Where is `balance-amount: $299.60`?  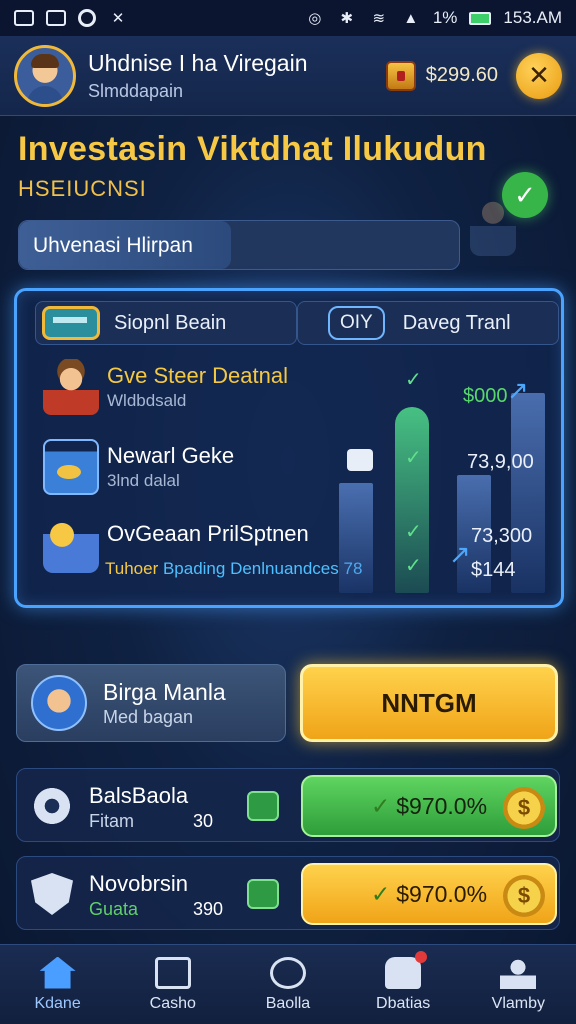 balance-amount: $299.60 is located at coordinates (461, 75).